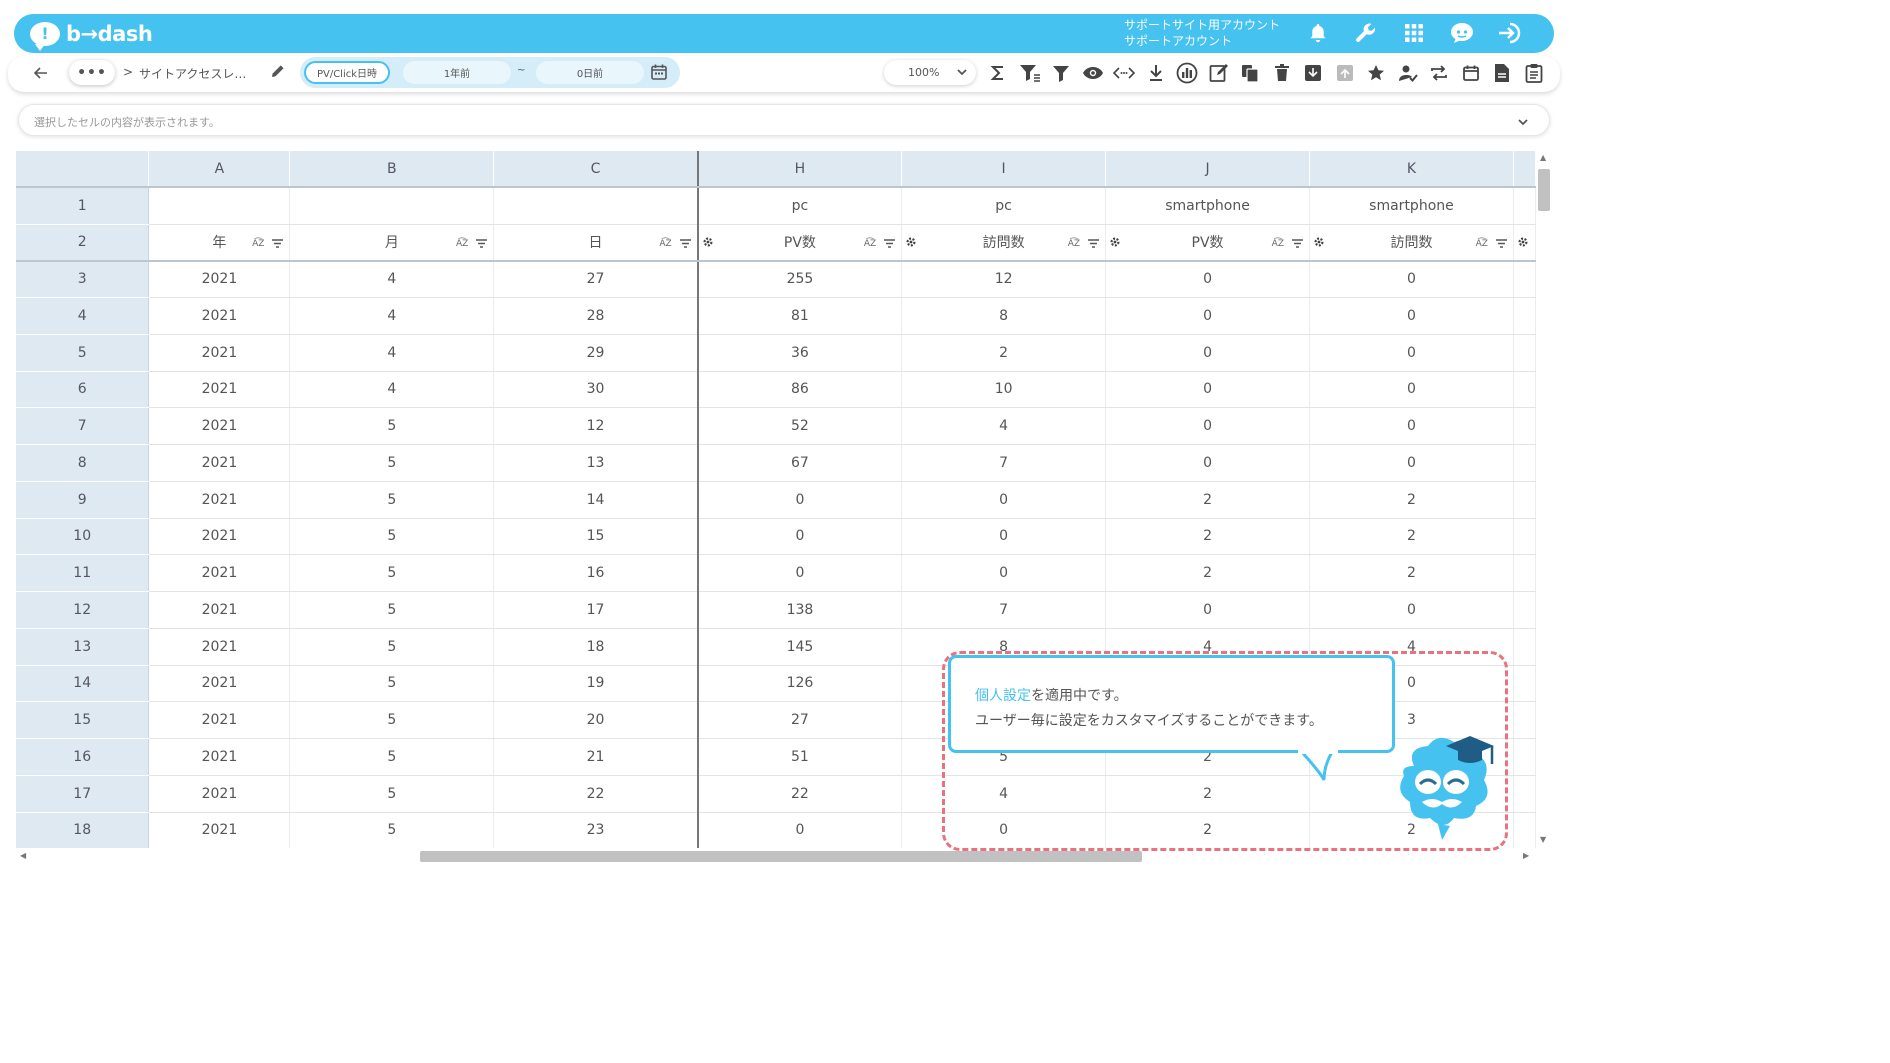 Image resolution: width=1890 pixels, height=1063 pixels. Describe the element at coordinates (1543, 839) in the screenshot. I see `scroll-down-icon: ▼` at that location.